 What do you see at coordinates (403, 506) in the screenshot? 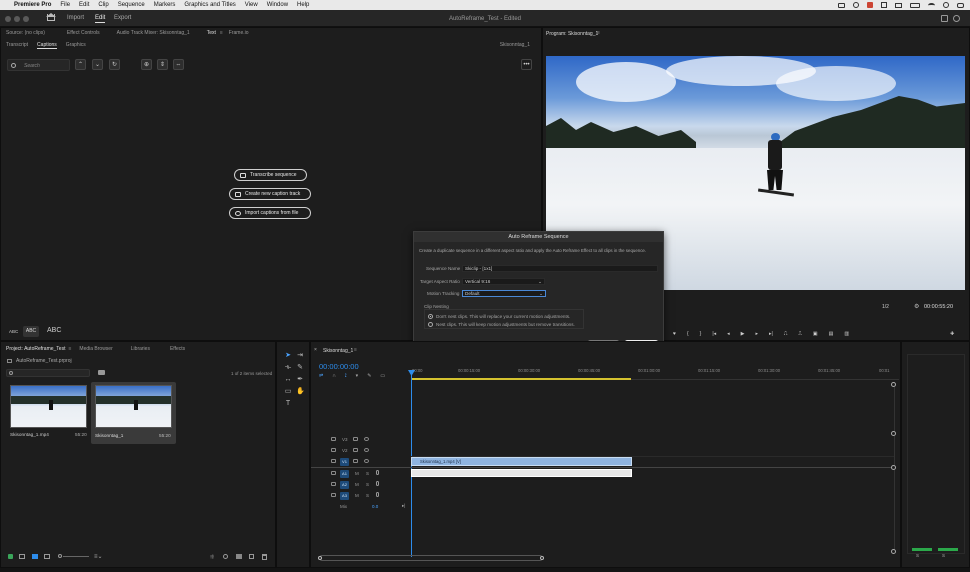
I see `go-to-end-icon: ▸|` at bounding box center [403, 506].